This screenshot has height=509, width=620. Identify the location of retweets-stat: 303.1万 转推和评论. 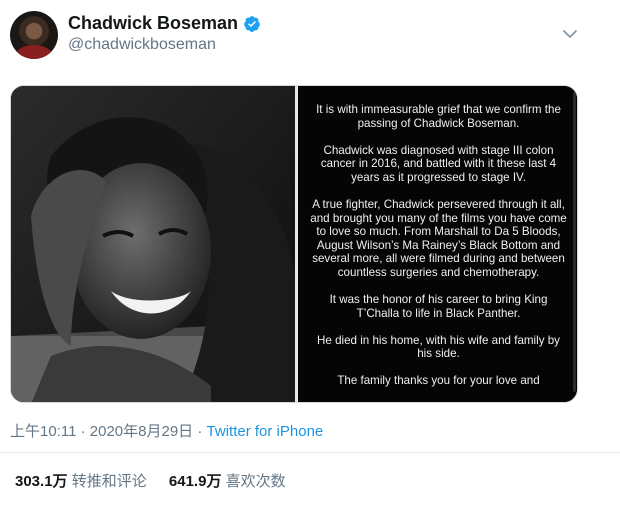
(81, 480).